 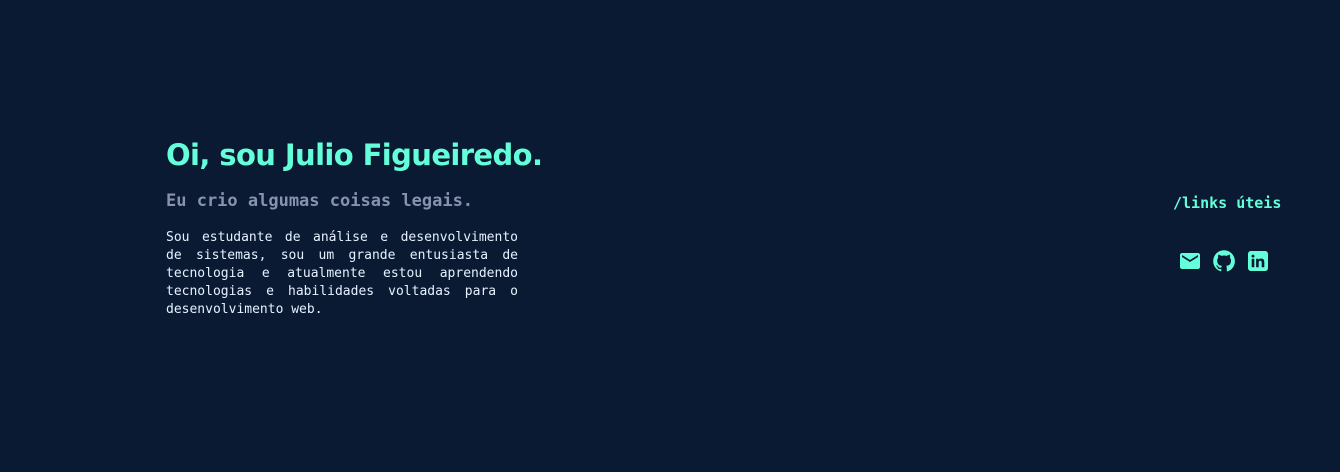 What do you see at coordinates (320, 201) in the screenshot?
I see `page-subtitle: Eu crio algumas coisas legais.` at bounding box center [320, 201].